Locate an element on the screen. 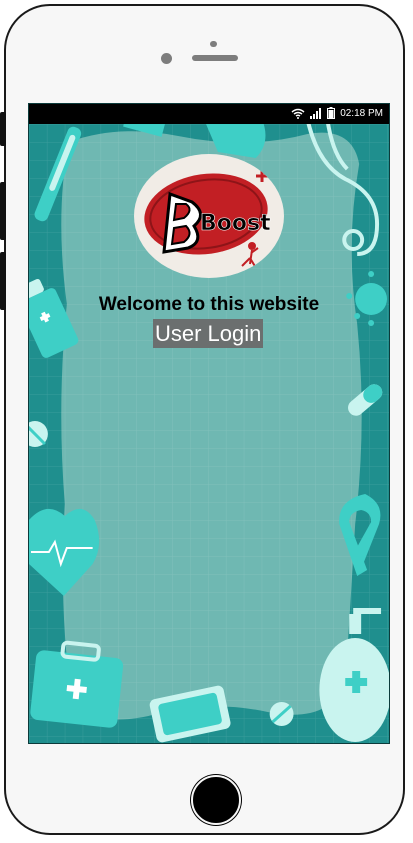  signal-icon is located at coordinates (316, 113).